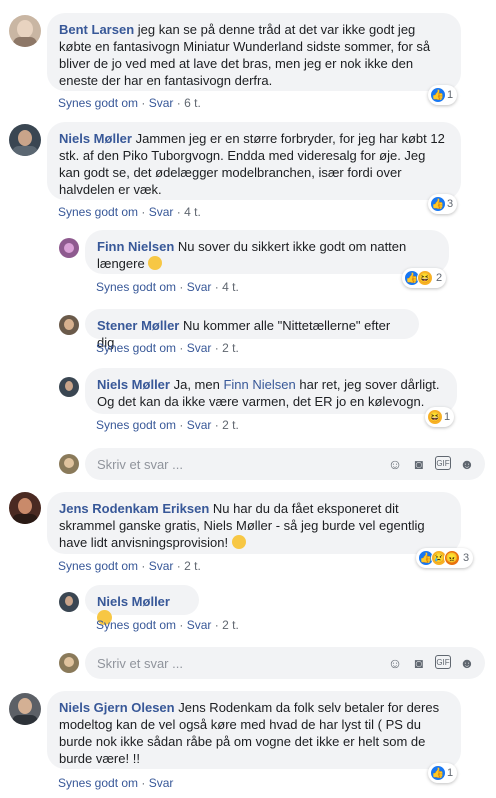 This screenshot has height=798, width=496. I want to click on comment-actions: Synes godt om · Svar · 4 t., so click(129, 212).